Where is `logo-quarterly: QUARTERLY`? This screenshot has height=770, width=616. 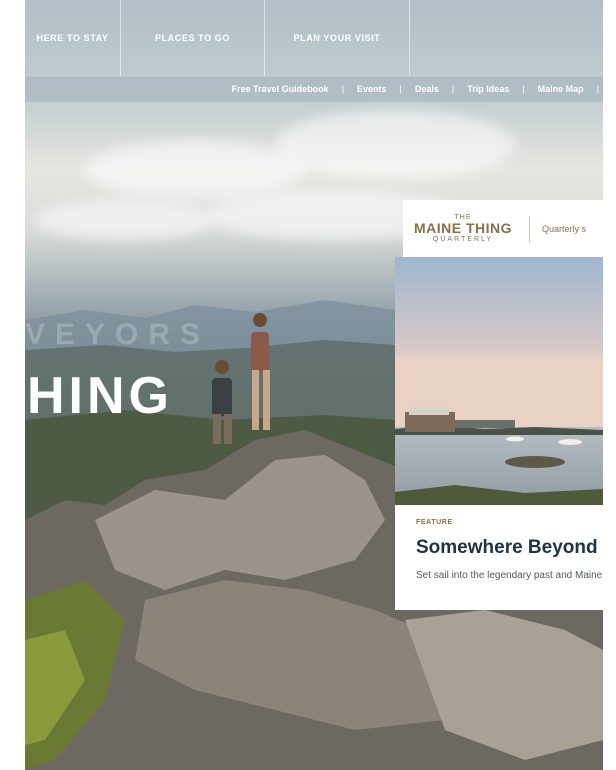 logo-quarterly: QUARTERLY is located at coordinates (463, 239).